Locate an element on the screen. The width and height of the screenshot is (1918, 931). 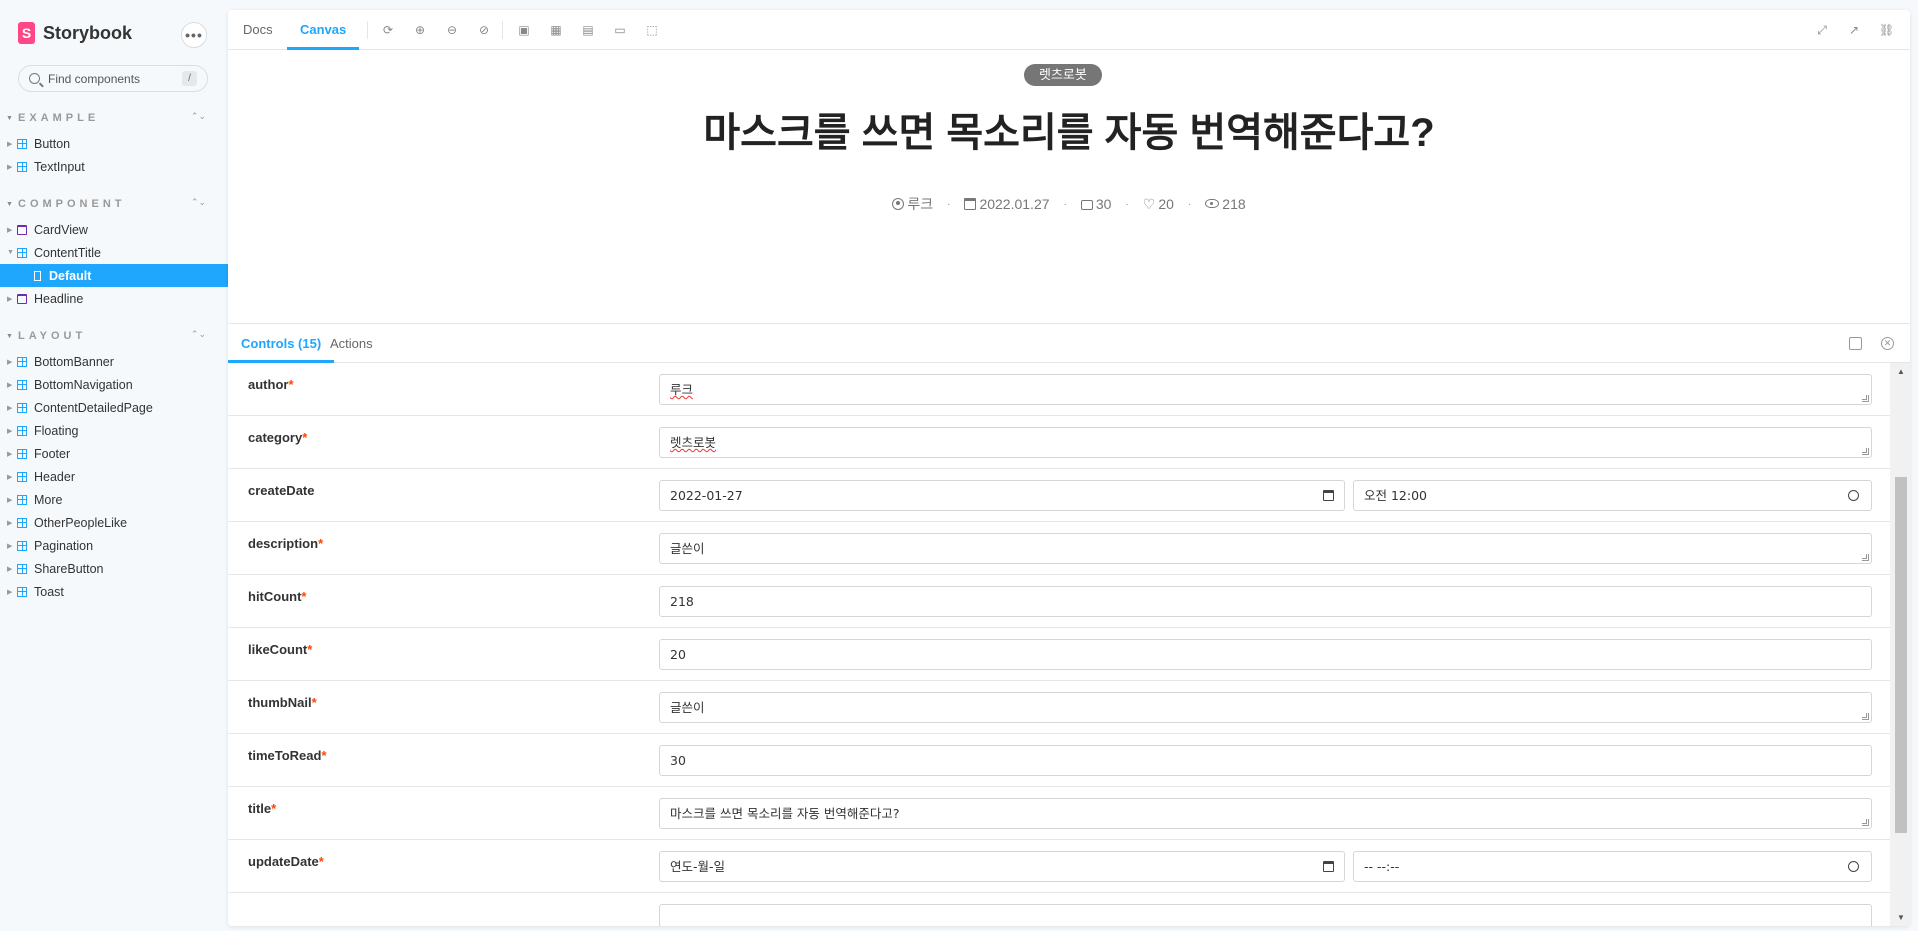
sidebar-item-label: BottomBanner is located at coordinates (74, 361).